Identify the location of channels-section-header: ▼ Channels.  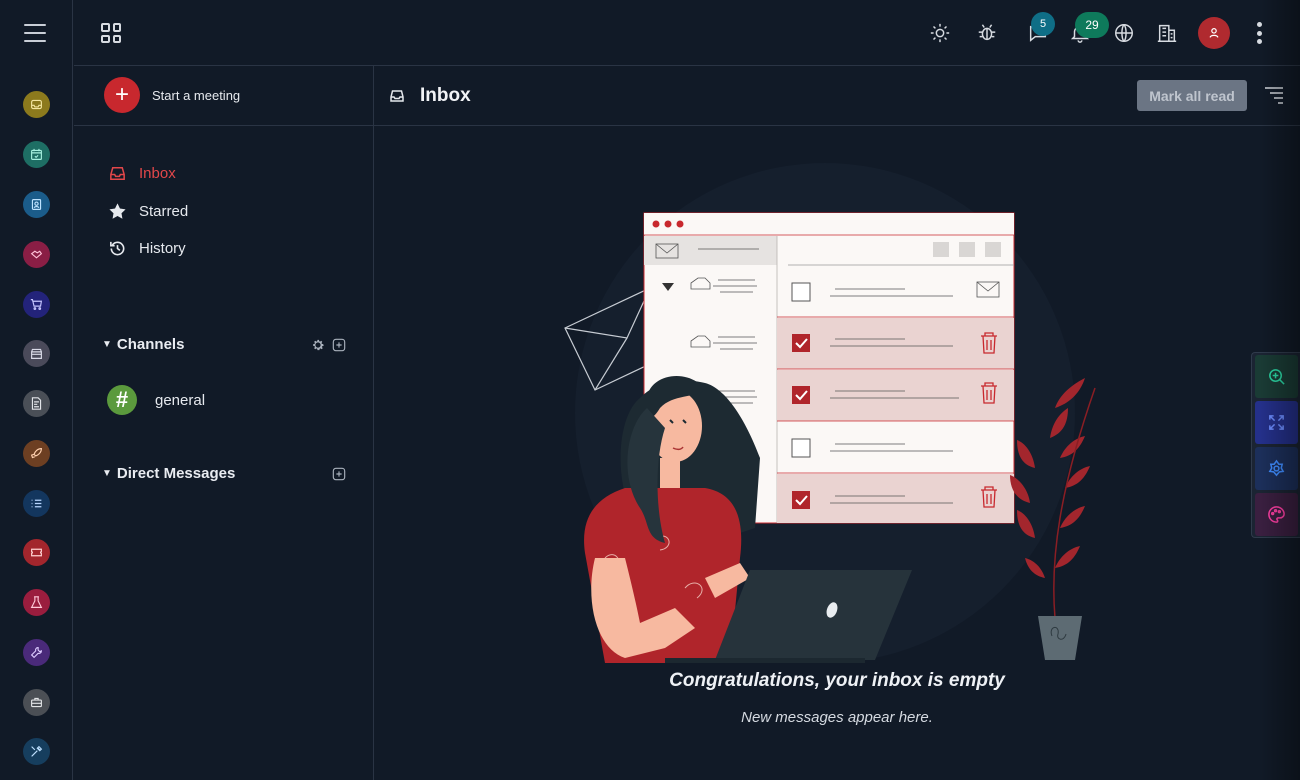
(143, 344).